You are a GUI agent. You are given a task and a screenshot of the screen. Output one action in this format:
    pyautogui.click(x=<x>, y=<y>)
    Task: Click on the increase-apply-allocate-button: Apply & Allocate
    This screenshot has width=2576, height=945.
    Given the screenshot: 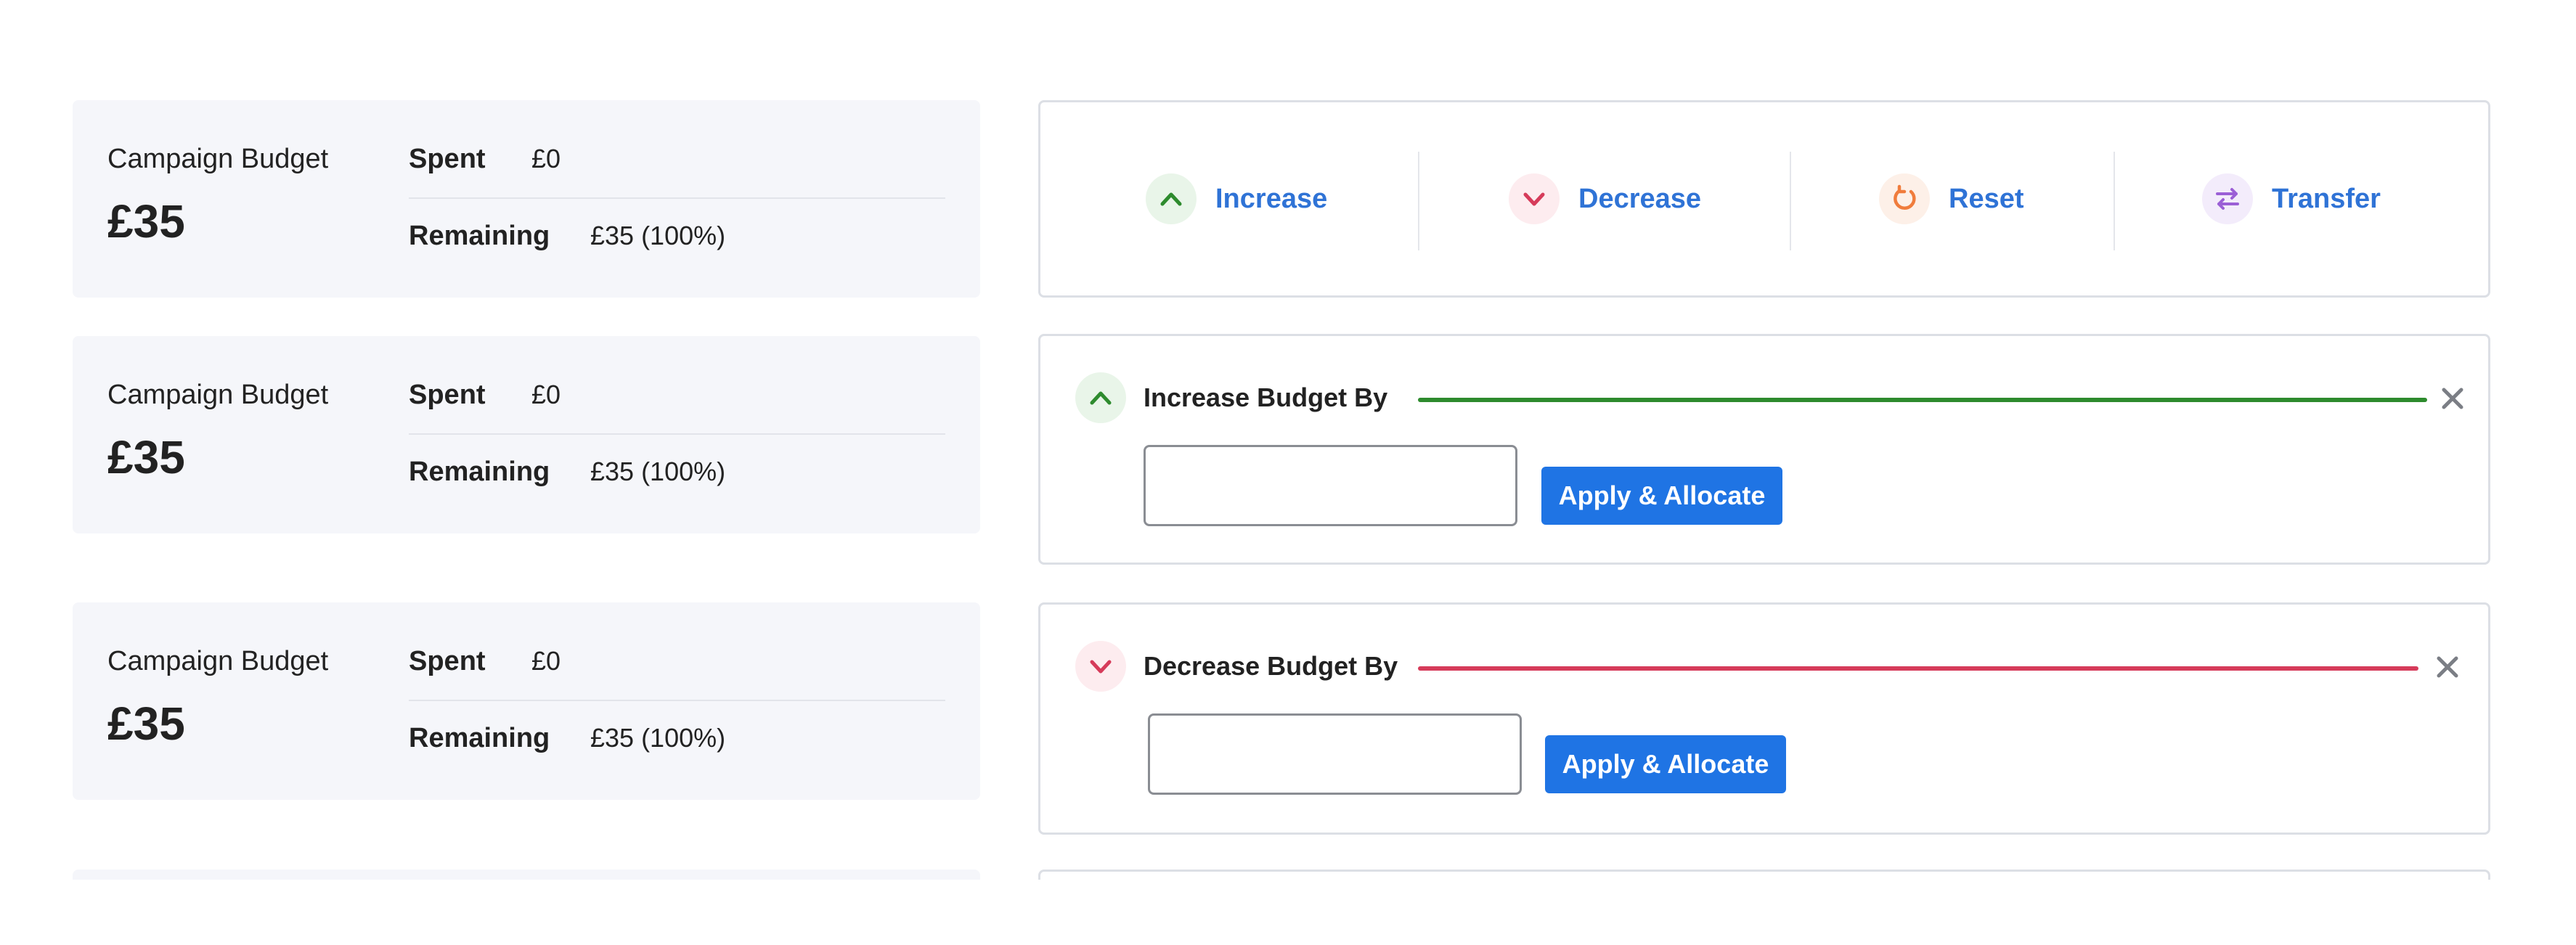 What is the action you would take?
    pyautogui.click(x=1662, y=496)
    